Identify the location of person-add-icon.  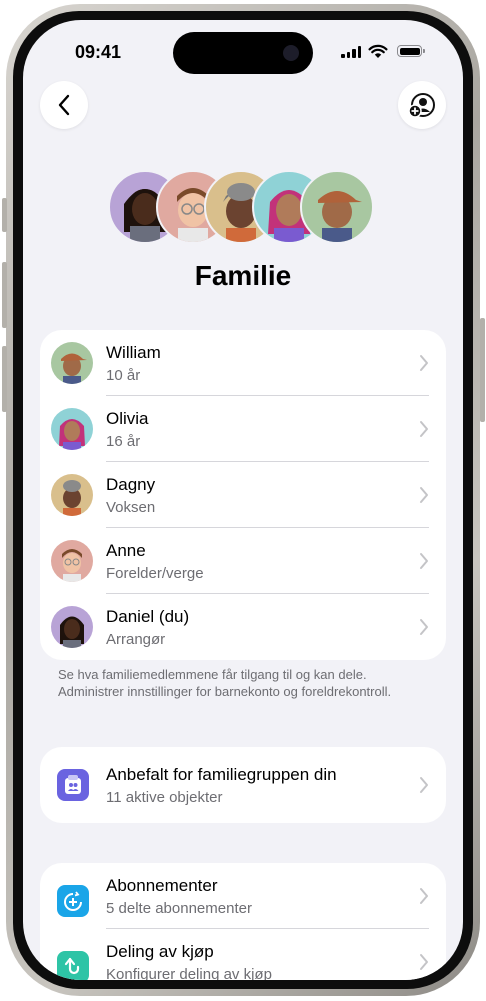
(421, 105).